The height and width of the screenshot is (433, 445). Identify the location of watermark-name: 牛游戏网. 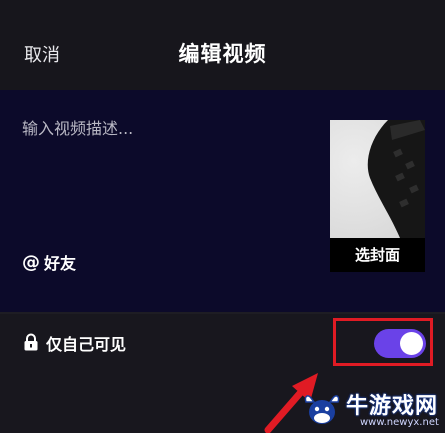
(392, 406).